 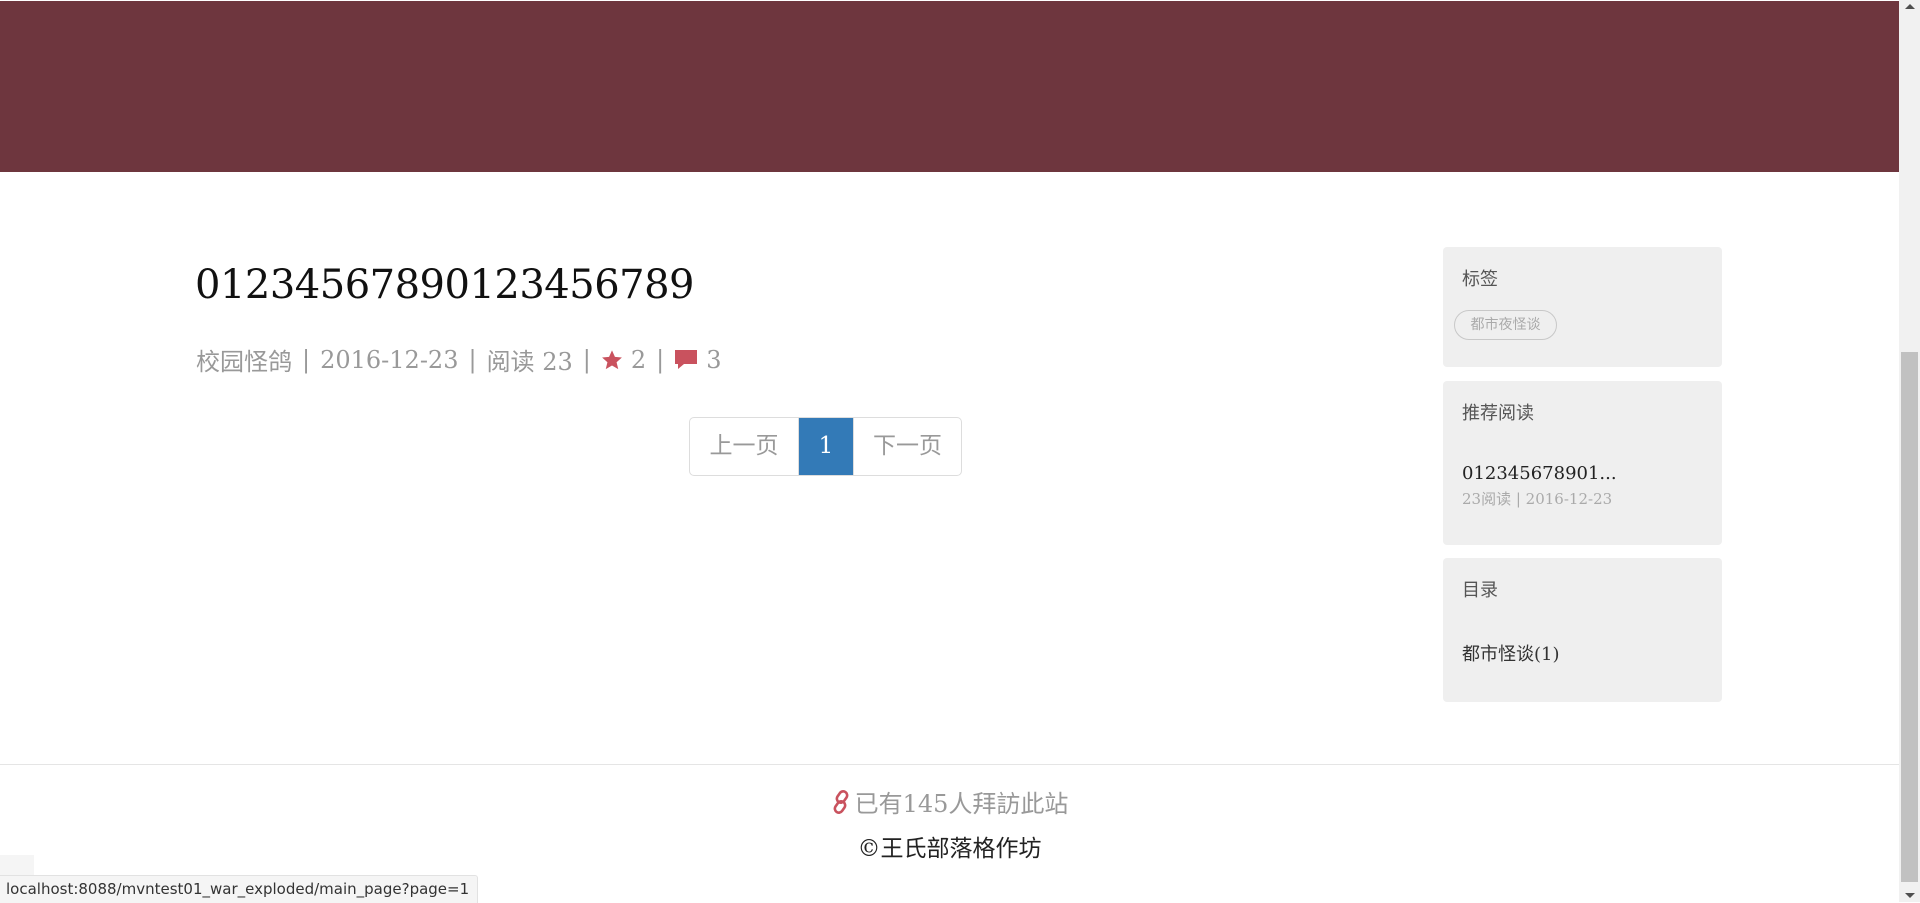 I want to click on star-icon, so click(x=612, y=360).